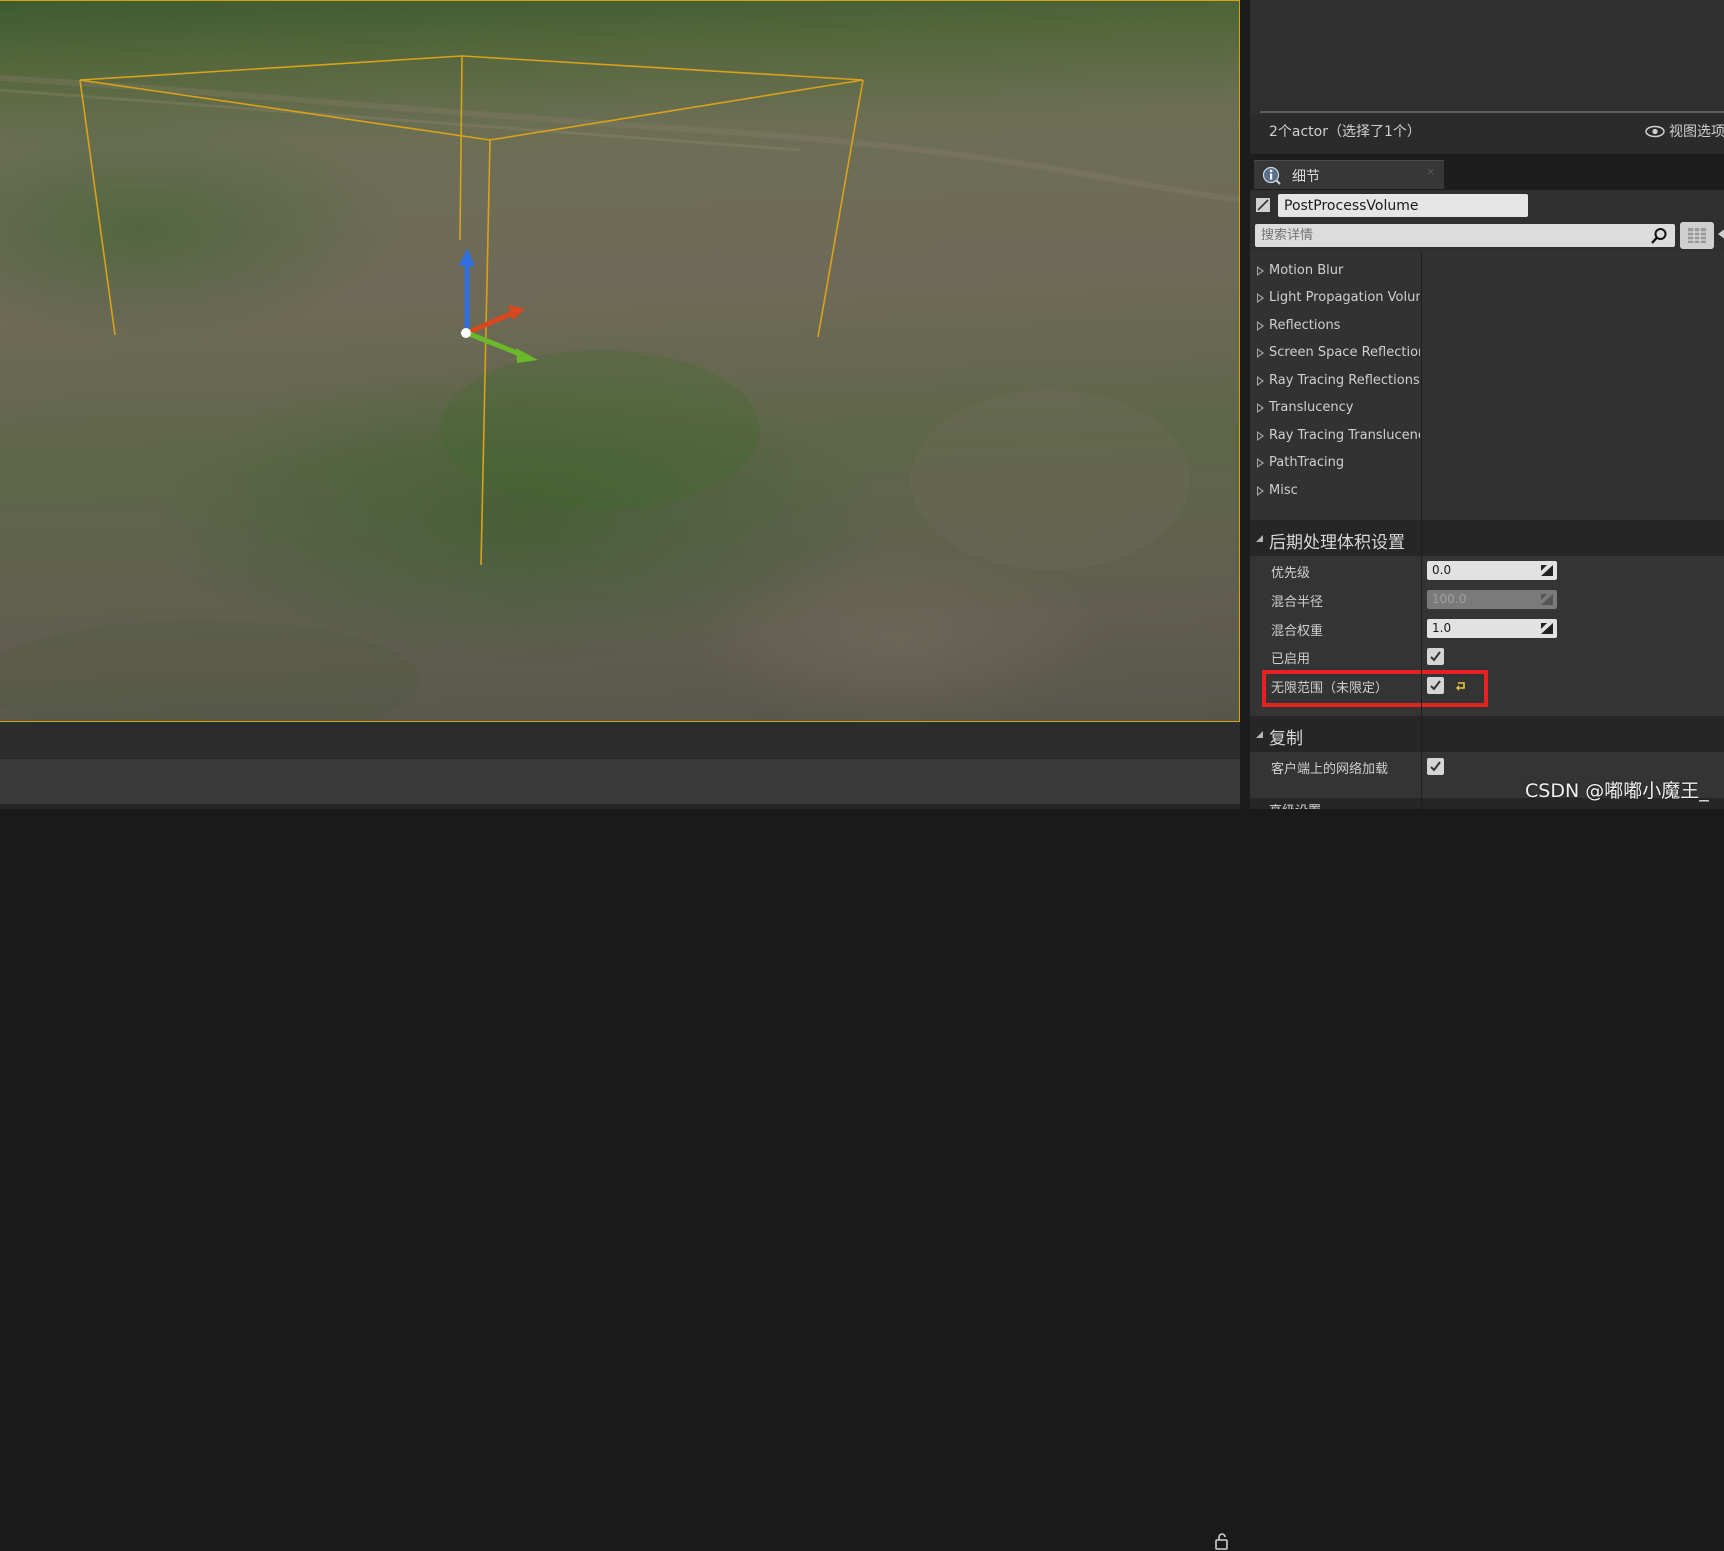 This screenshot has height=1551, width=1724. Describe the element at coordinates (1263, 205) in the screenshot. I see `actor-type-icon` at that location.